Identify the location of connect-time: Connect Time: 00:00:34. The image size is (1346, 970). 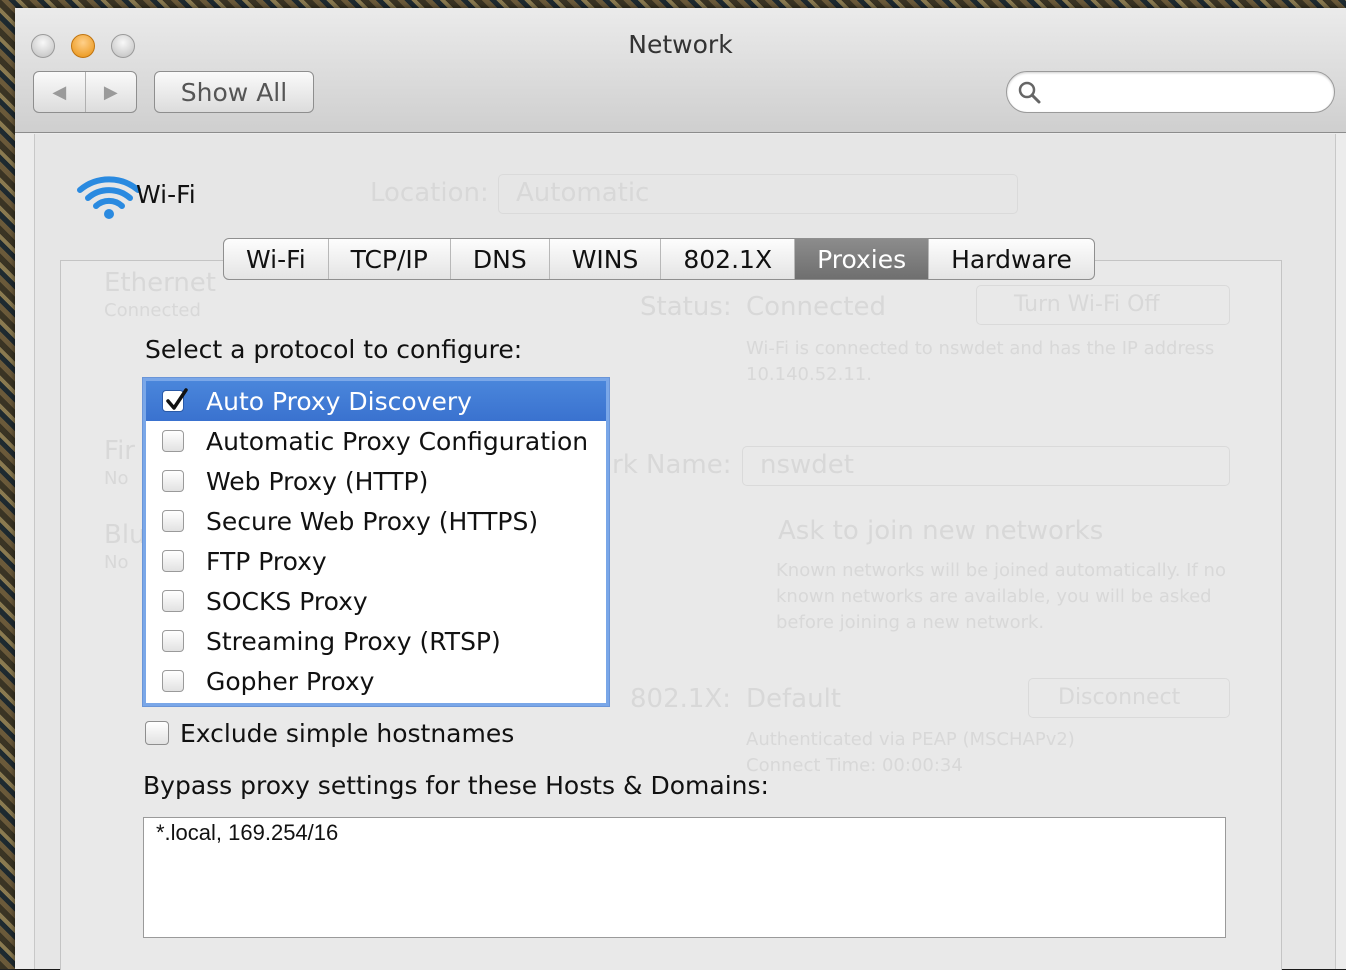
(854, 765).